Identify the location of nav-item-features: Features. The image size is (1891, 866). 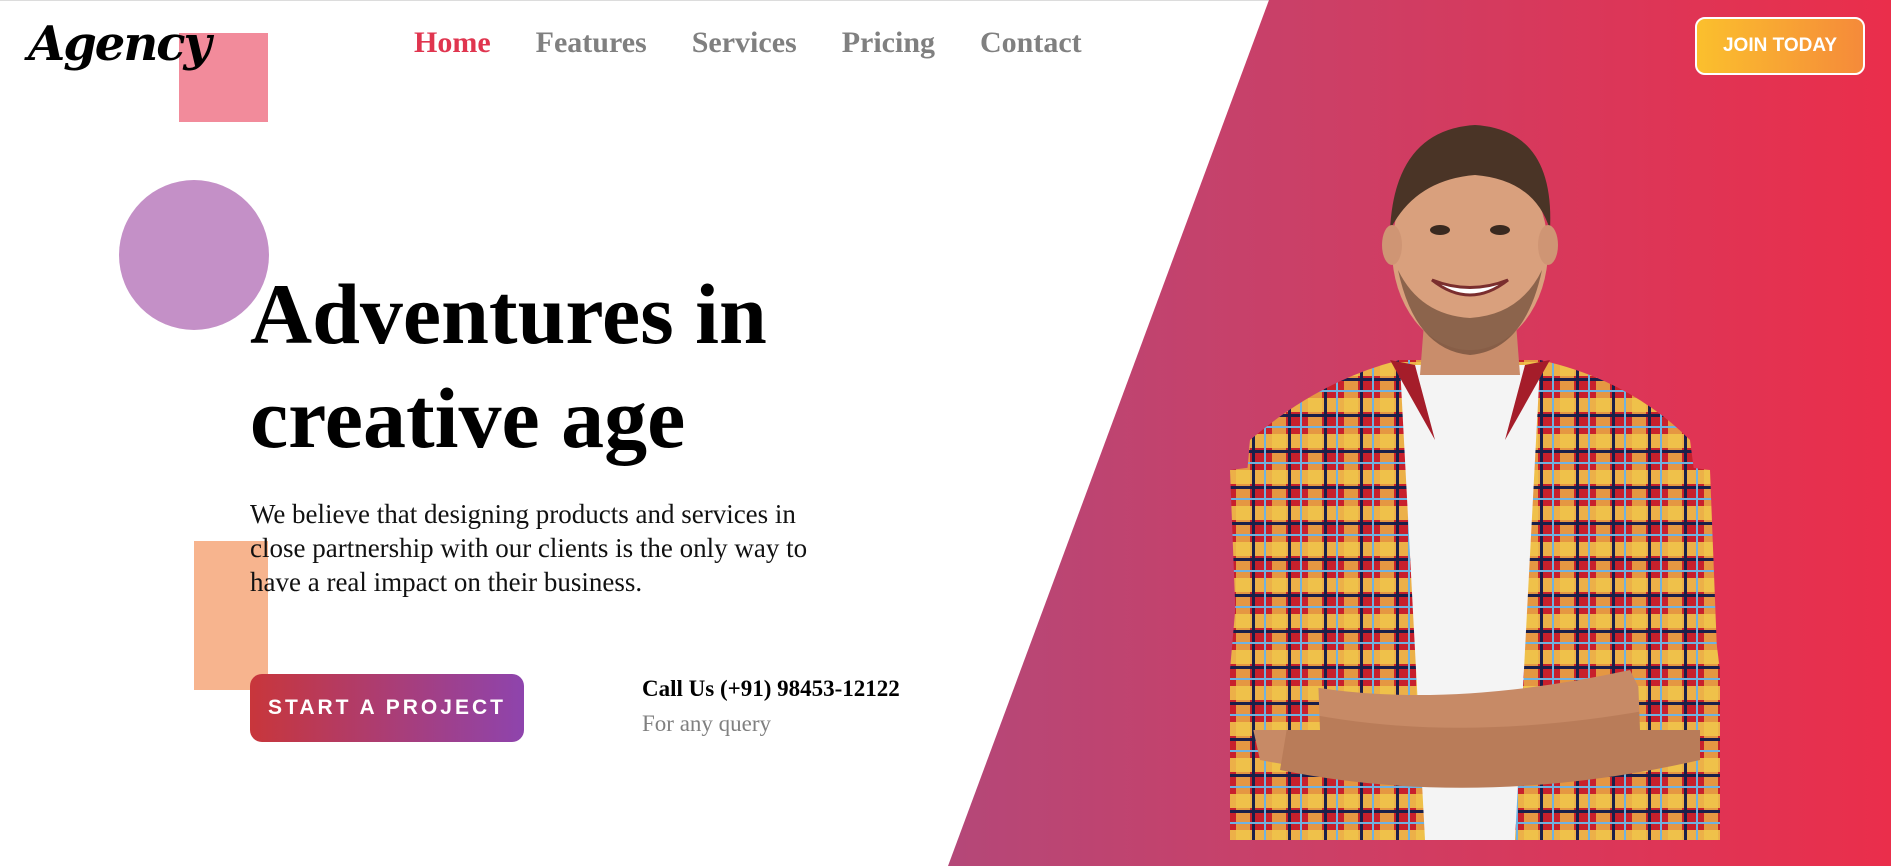
(591, 43).